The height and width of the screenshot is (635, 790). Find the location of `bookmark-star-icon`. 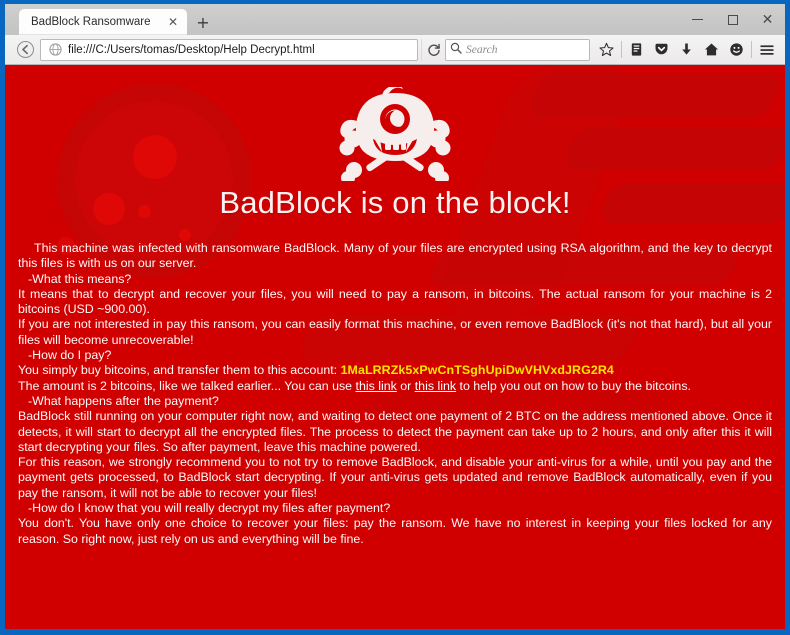

bookmark-star-icon is located at coordinates (606, 50).